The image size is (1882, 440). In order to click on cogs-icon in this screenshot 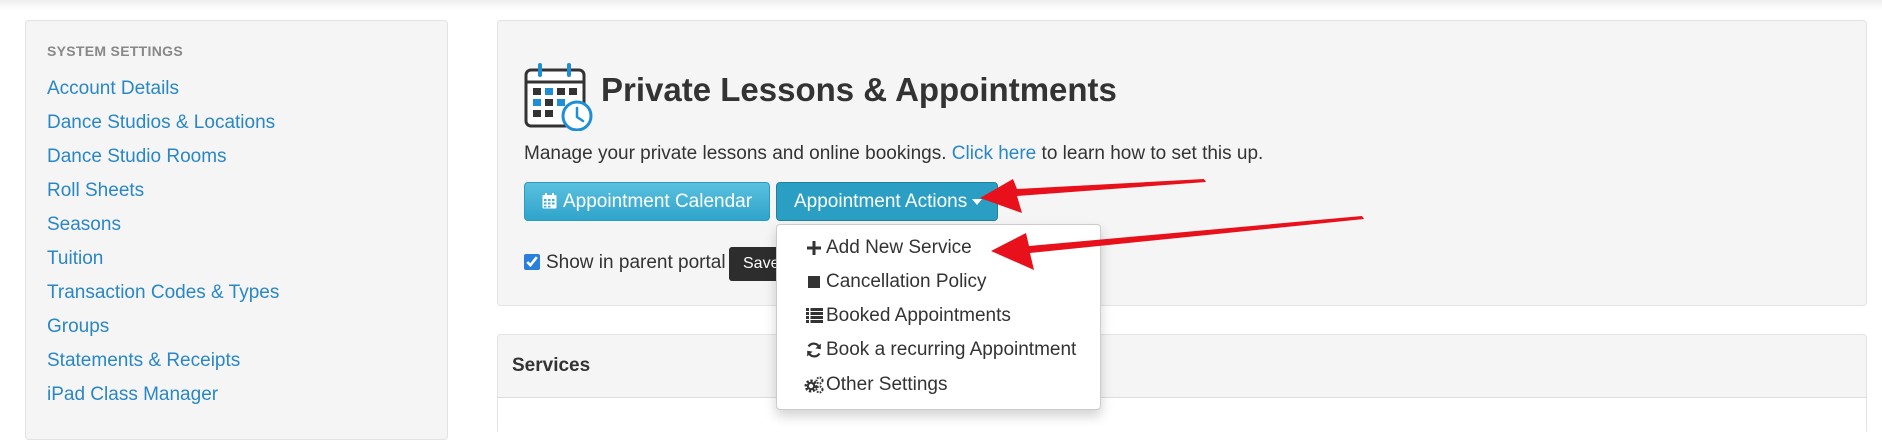, I will do `click(814, 385)`.